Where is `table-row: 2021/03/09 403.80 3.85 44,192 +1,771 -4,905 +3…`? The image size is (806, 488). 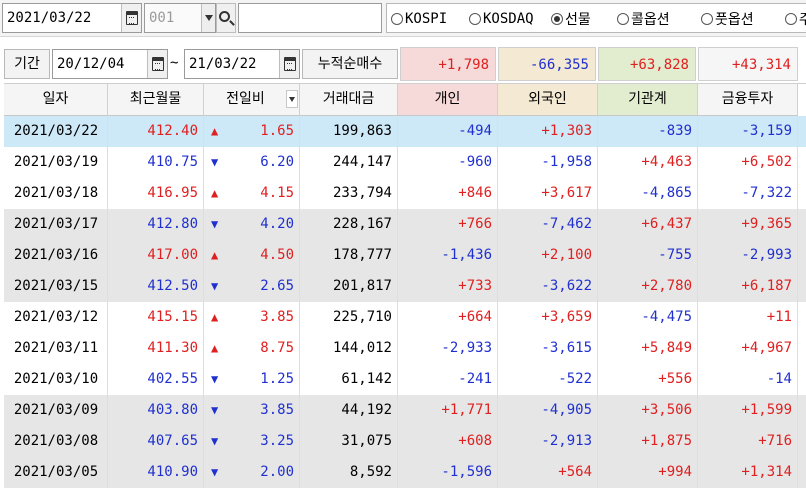 table-row: 2021/03/09 403.80 3.85 44,192 +1,771 -4,905 +3… is located at coordinates (405, 410).